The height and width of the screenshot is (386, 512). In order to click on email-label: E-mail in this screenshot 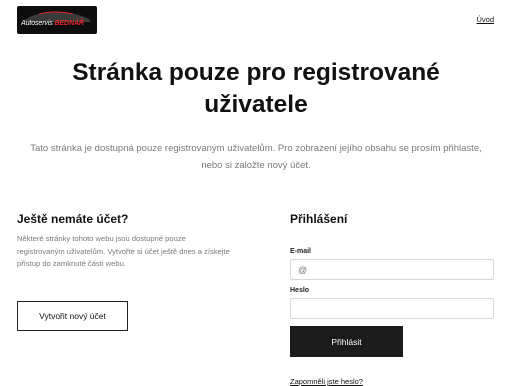, I will do `click(301, 251)`.